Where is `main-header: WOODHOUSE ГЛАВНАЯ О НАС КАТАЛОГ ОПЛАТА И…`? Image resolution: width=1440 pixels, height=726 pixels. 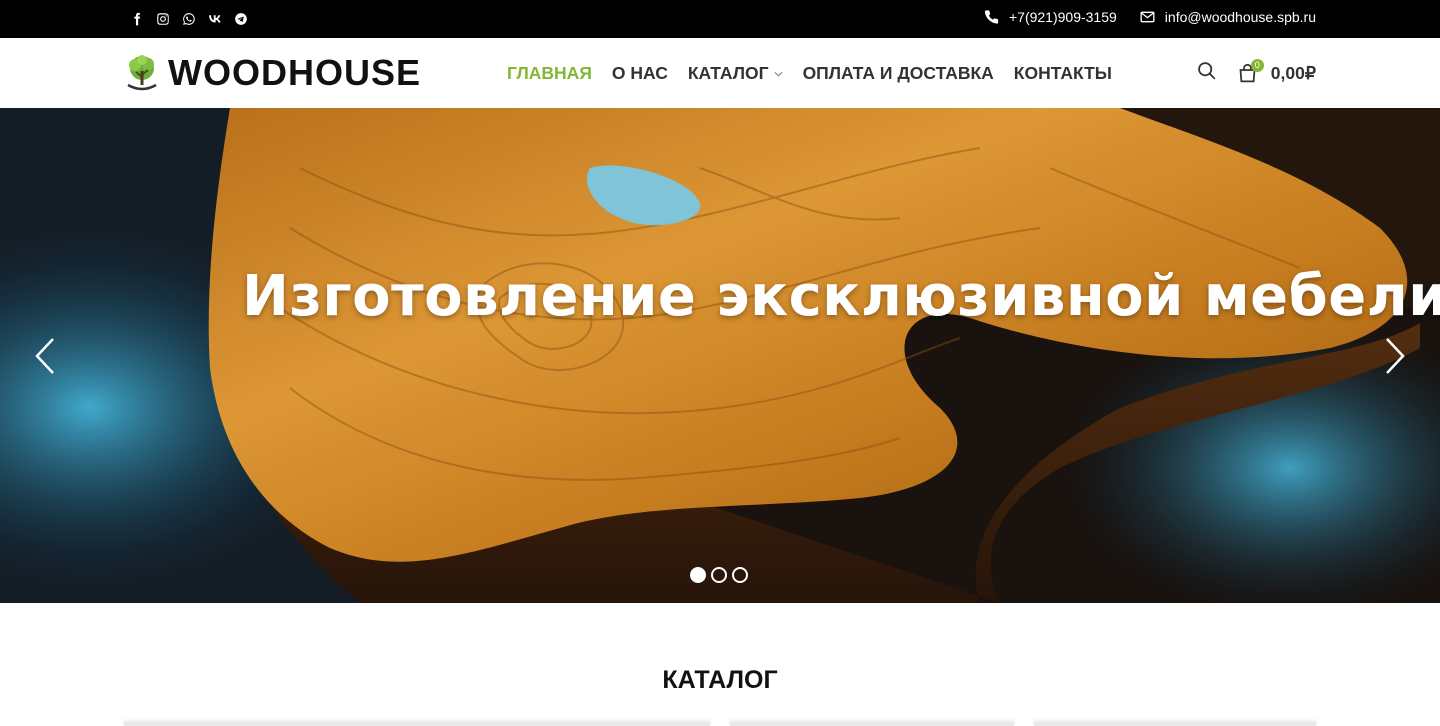 main-header: WOODHOUSE ГЛАВНАЯ О НАС КАТАЛОГ ОПЛАТА И… is located at coordinates (720, 73).